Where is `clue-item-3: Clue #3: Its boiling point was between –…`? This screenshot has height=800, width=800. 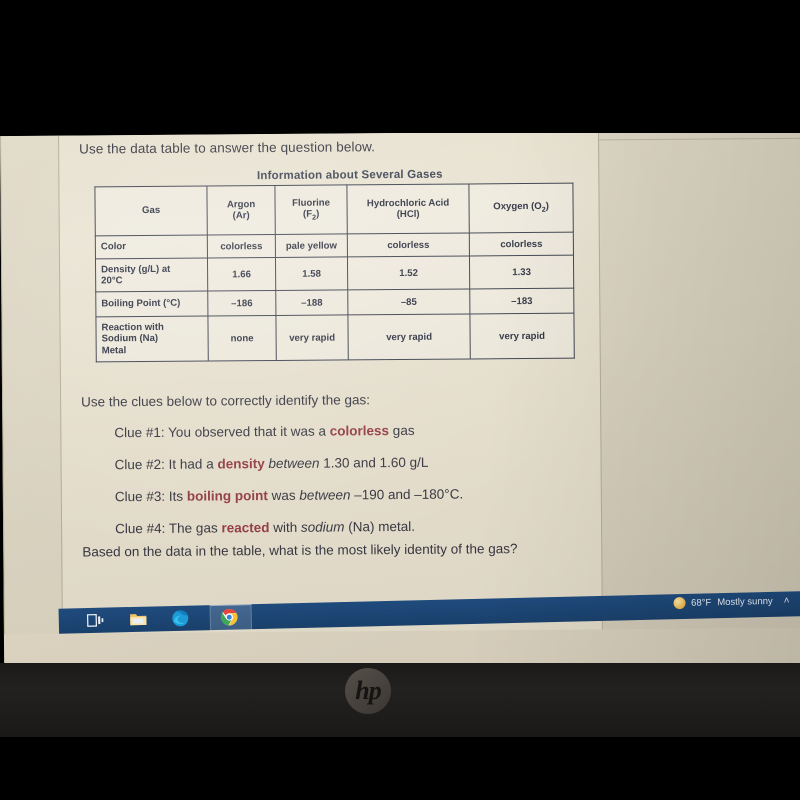
clue-item-3: Clue #3: Its boiling point was between –… is located at coordinates (351, 495).